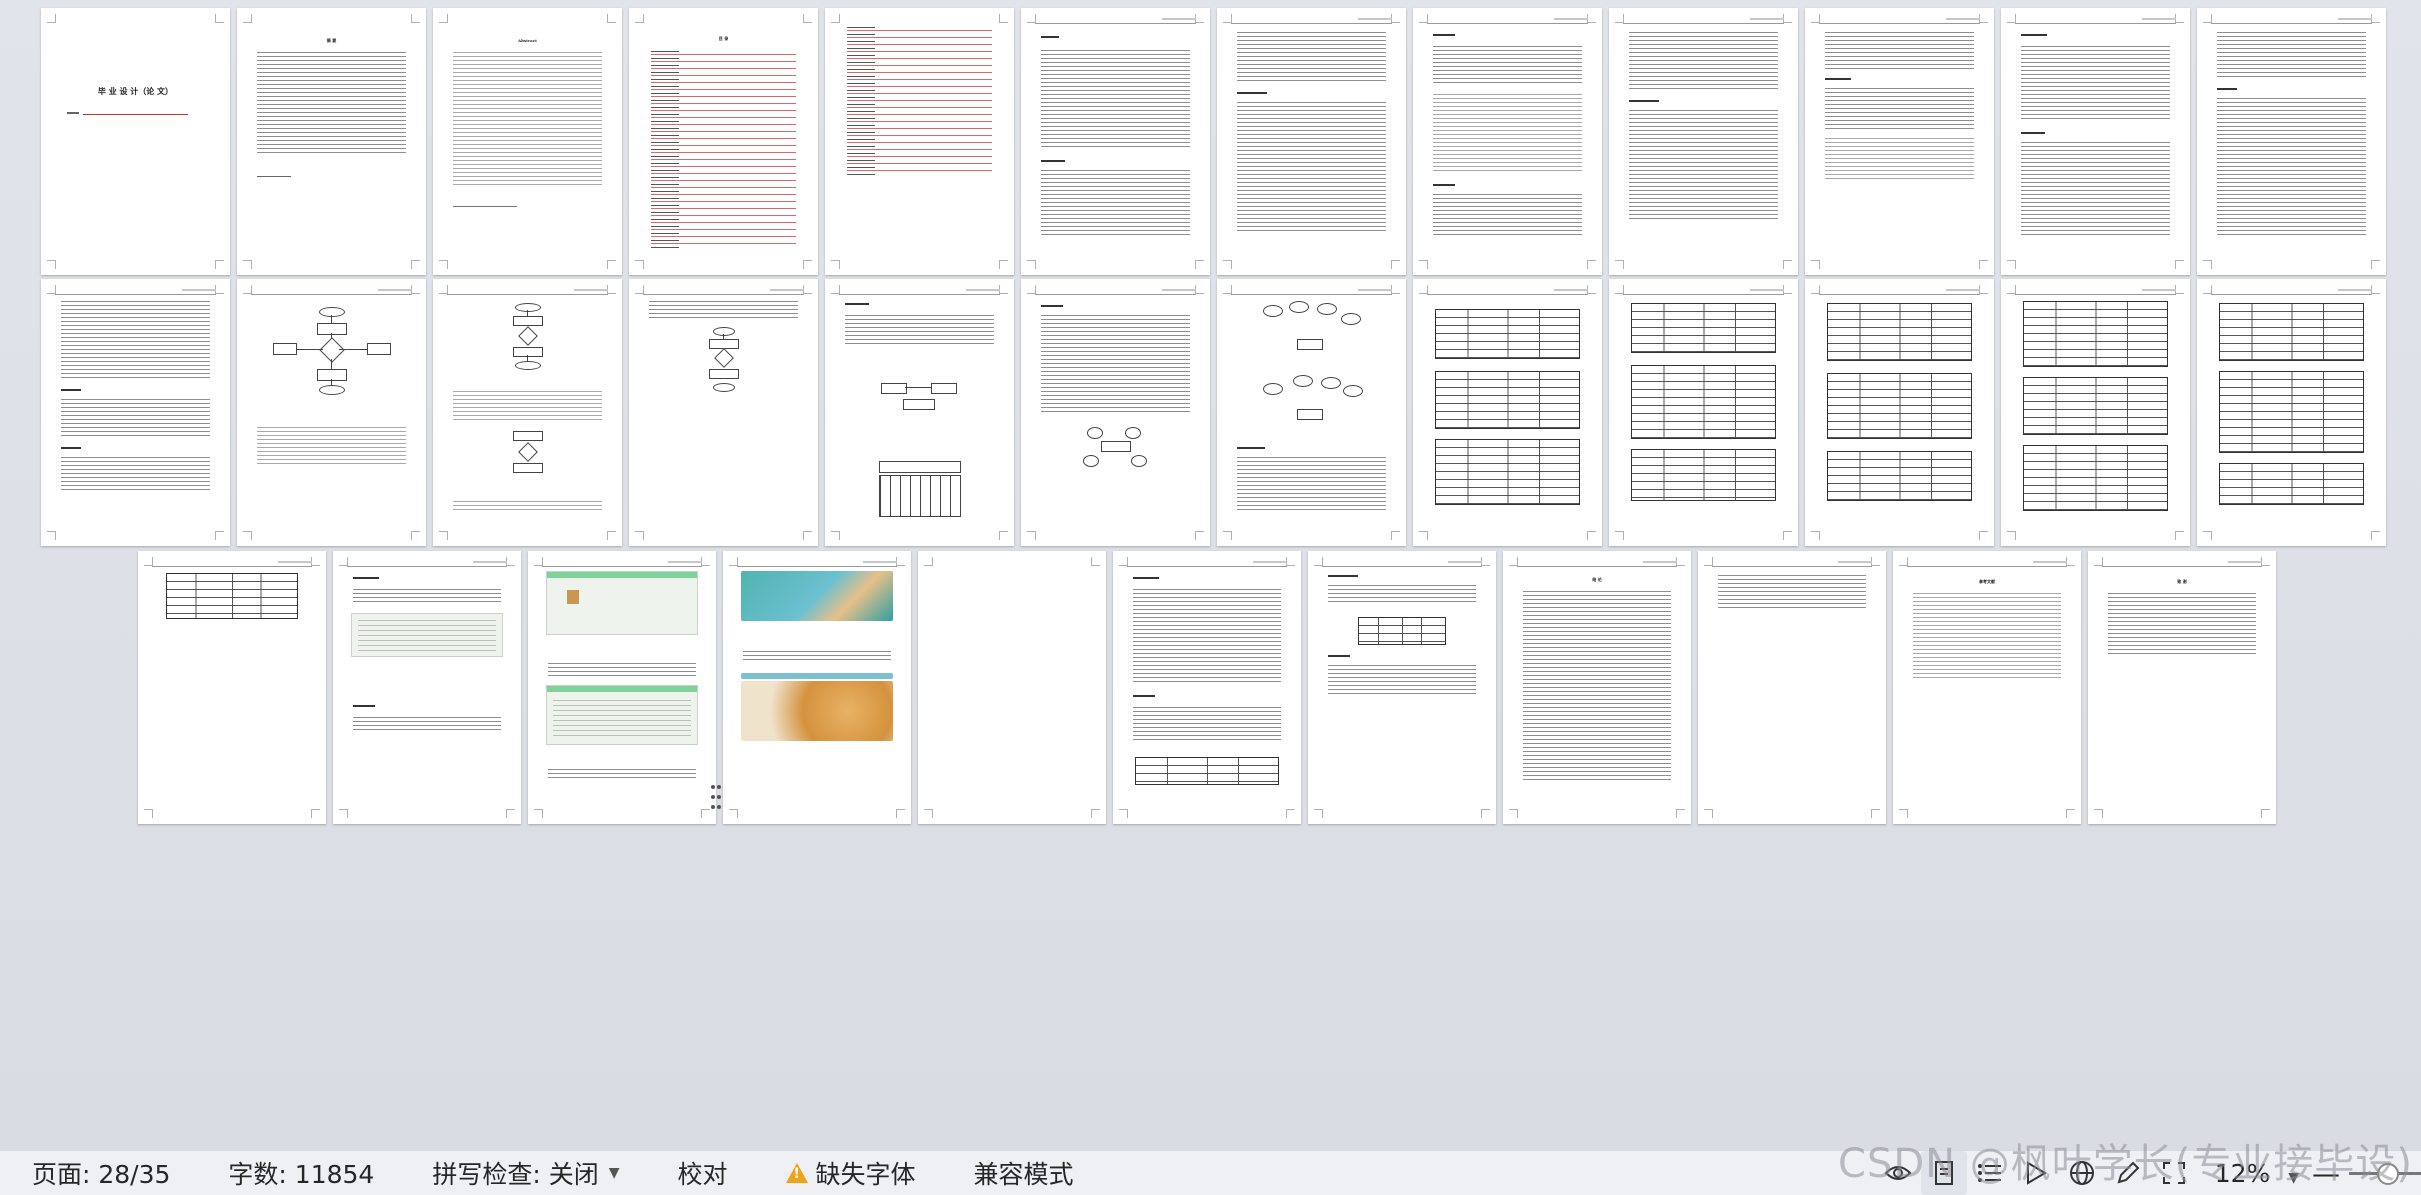  What do you see at coordinates (796, 1173) in the screenshot?
I see `warning-icon` at bounding box center [796, 1173].